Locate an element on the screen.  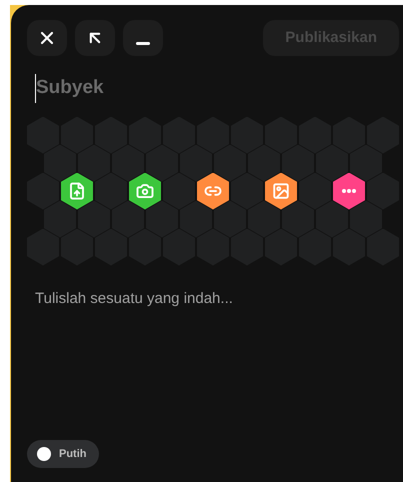
image-icon is located at coordinates (281, 191).